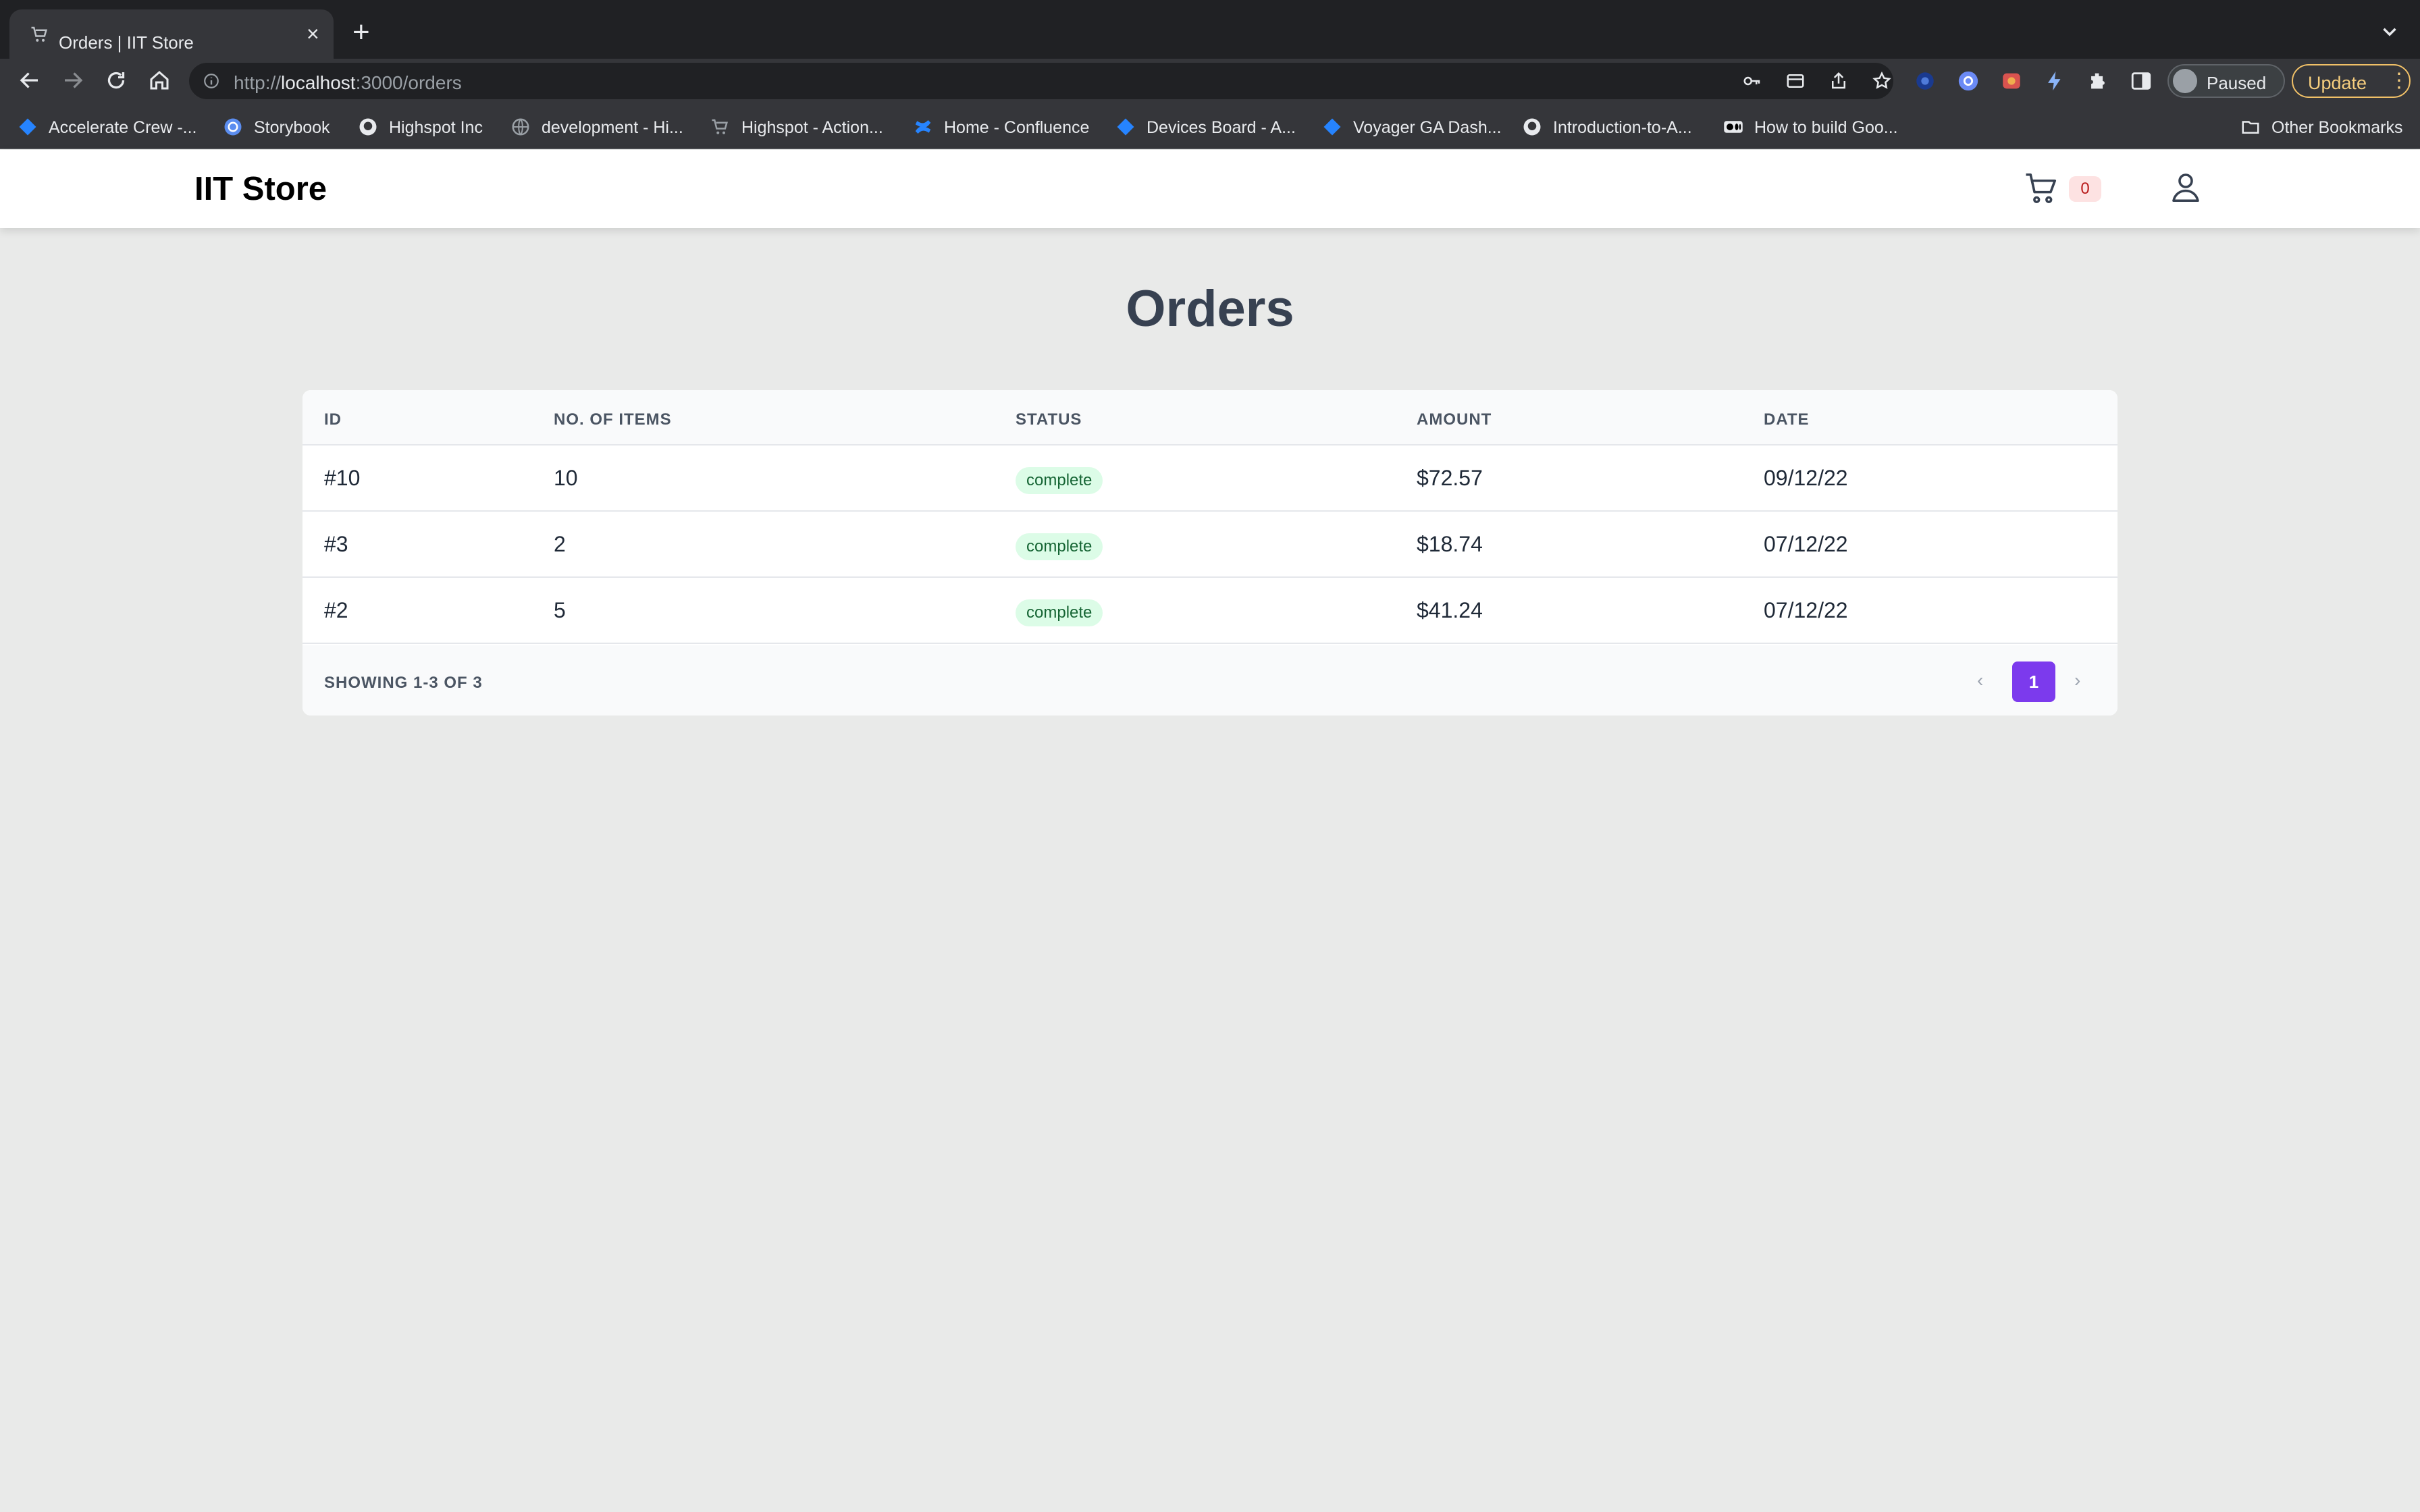  Describe the element at coordinates (361, 32) in the screenshot. I see `new-tab-icon: +` at that location.